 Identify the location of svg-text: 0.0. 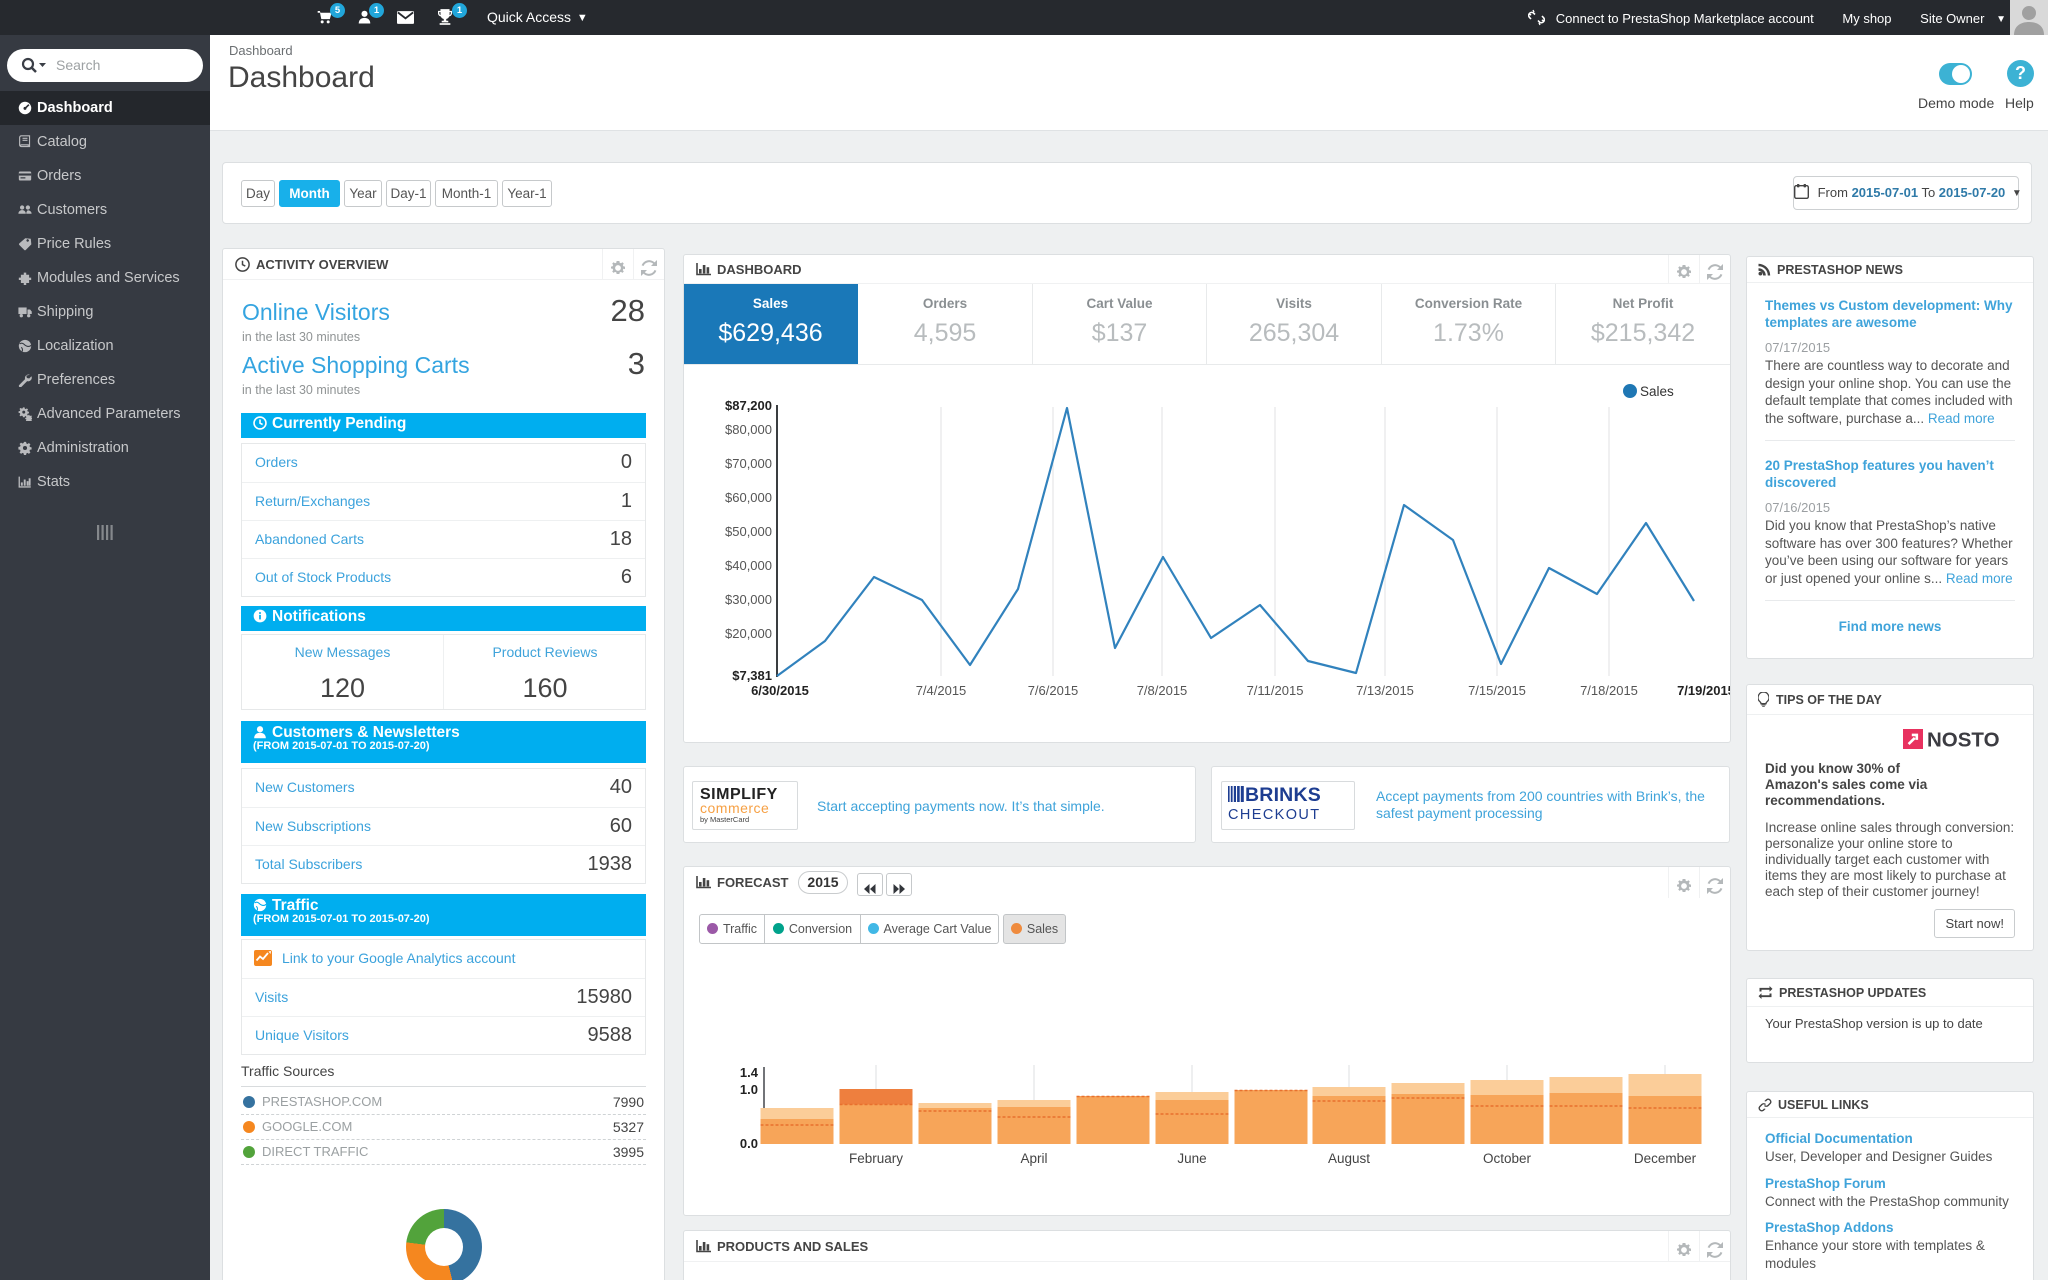
(749, 1143).